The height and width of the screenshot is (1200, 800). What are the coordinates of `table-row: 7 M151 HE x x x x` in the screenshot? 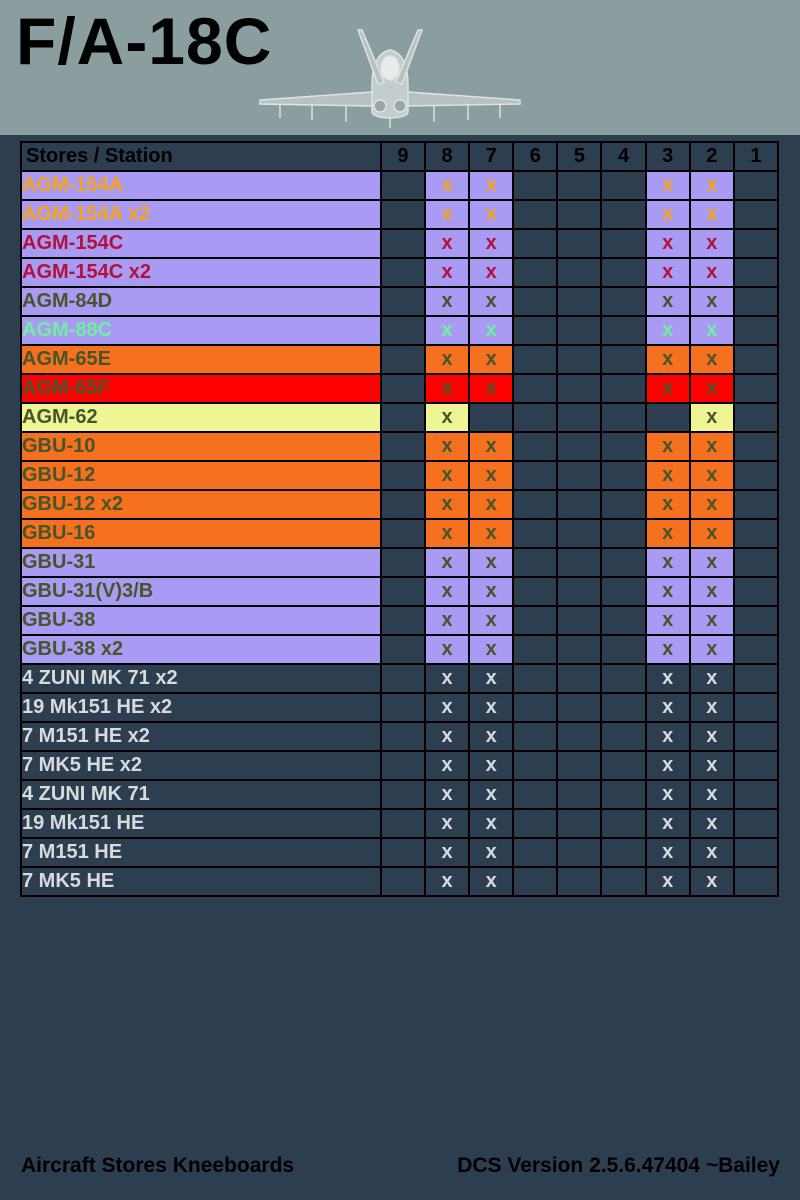 It's located at (400, 852).